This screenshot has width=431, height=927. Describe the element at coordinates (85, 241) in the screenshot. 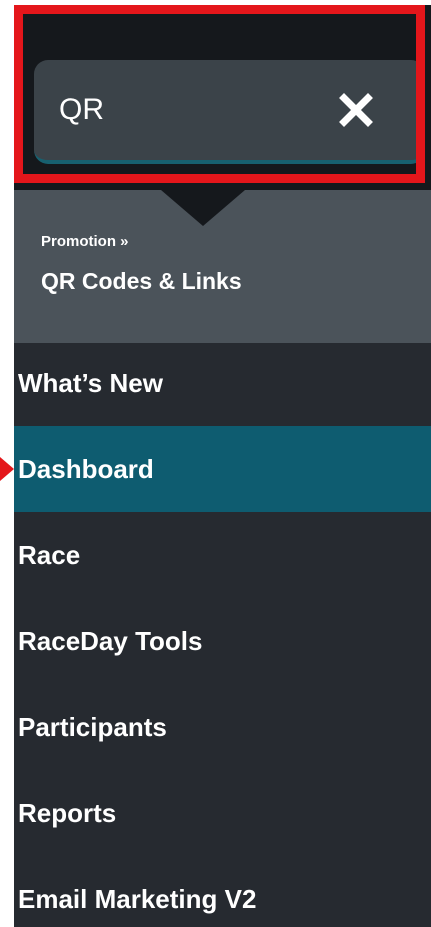

I see `result-breadcrumb: Promotion »` at that location.